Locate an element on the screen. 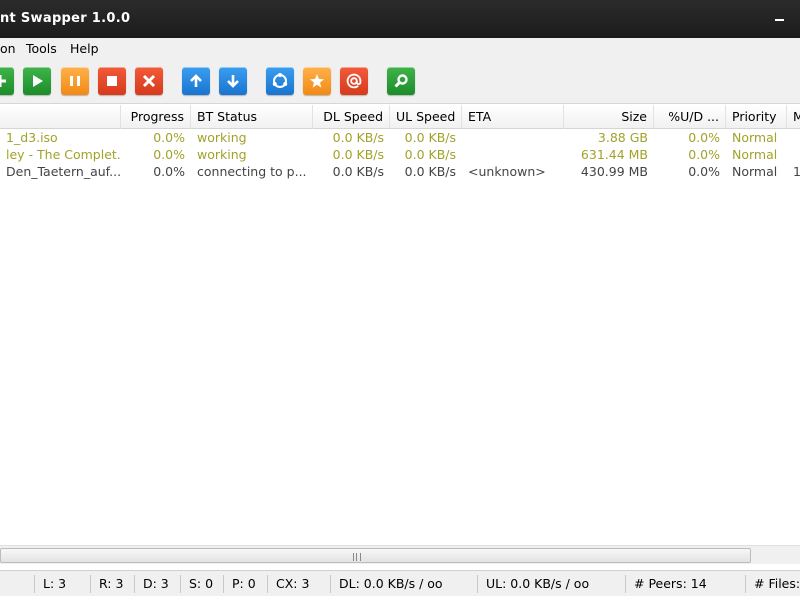 The height and width of the screenshot is (600, 800). share-button is located at coordinates (280, 81).